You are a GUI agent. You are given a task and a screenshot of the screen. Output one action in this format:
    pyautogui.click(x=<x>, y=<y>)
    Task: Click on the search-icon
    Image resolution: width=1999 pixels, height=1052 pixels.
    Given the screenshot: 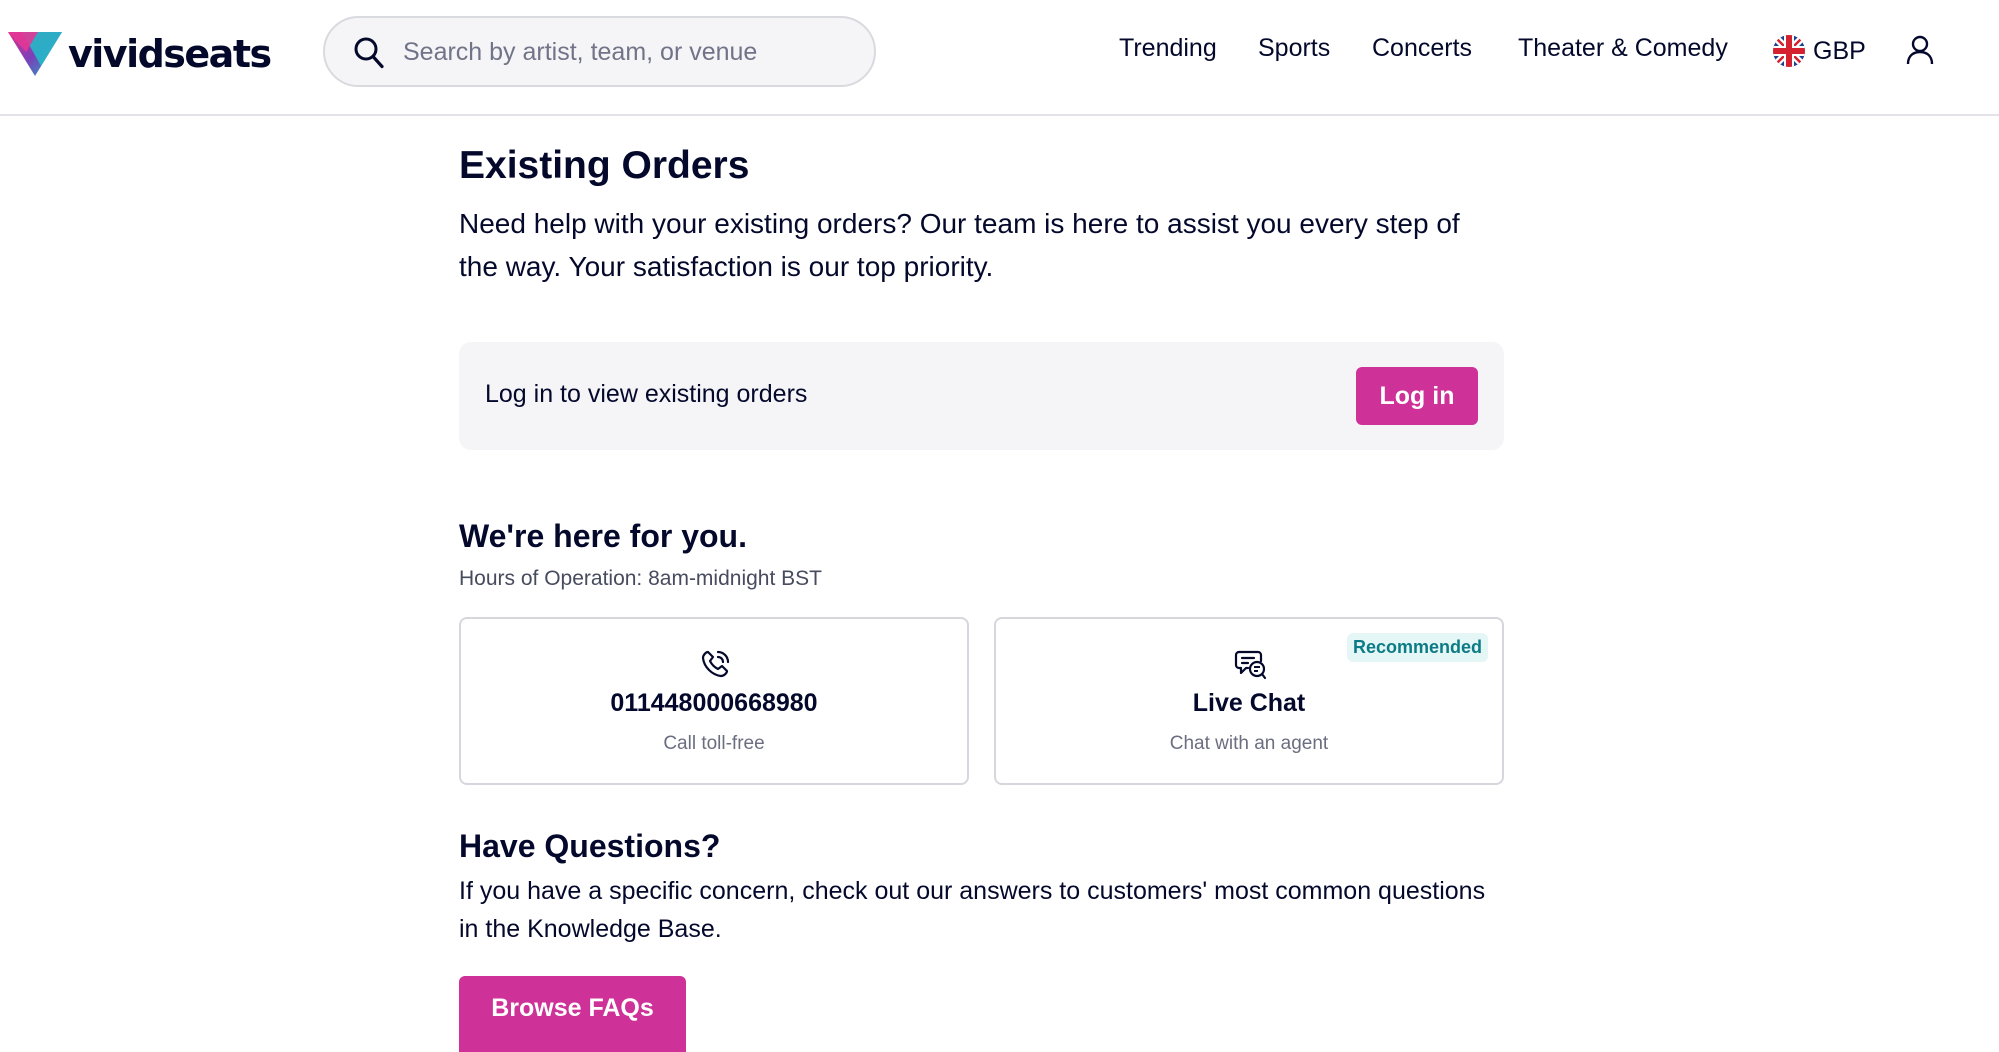 What is the action you would take?
    pyautogui.click(x=369, y=53)
    